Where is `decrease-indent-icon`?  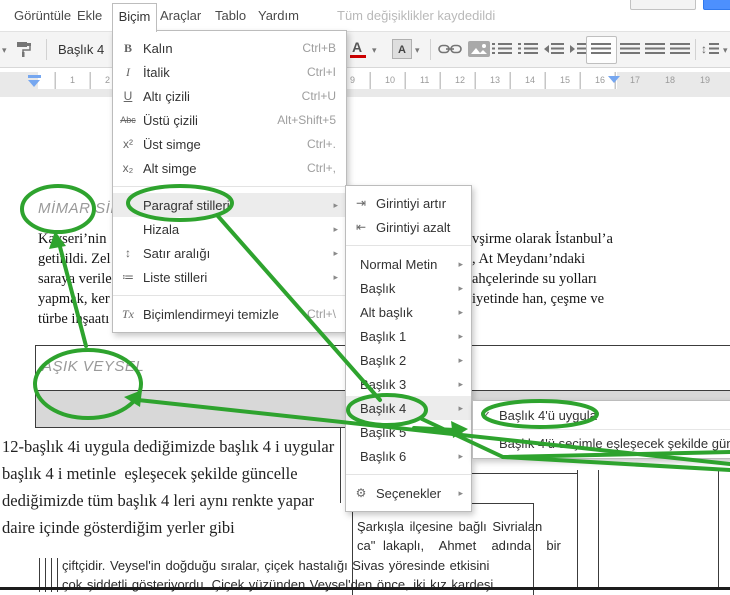
decrease-indent-icon is located at coordinates (546, 49).